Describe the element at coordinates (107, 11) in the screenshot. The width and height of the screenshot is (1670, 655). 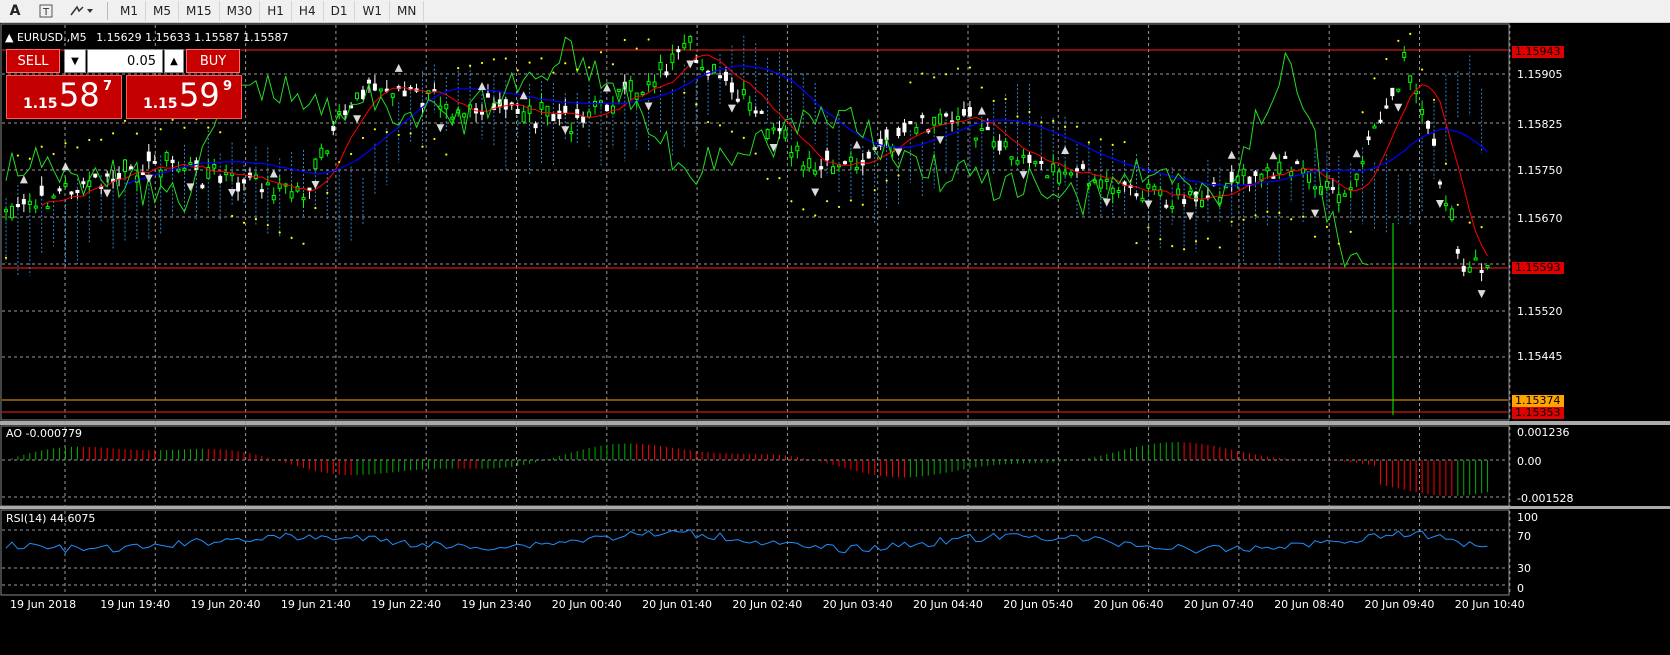
I see `toolbar-divider` at that location.